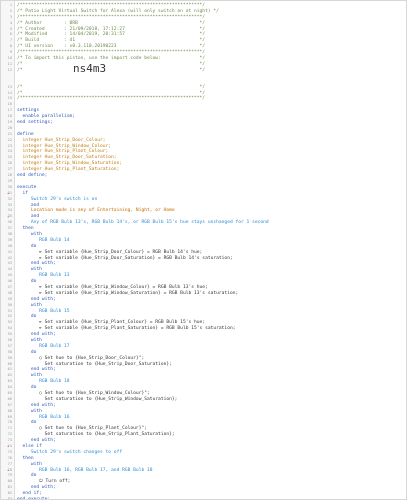  I want to click on import-code: ns4m3, so click(89, 68).